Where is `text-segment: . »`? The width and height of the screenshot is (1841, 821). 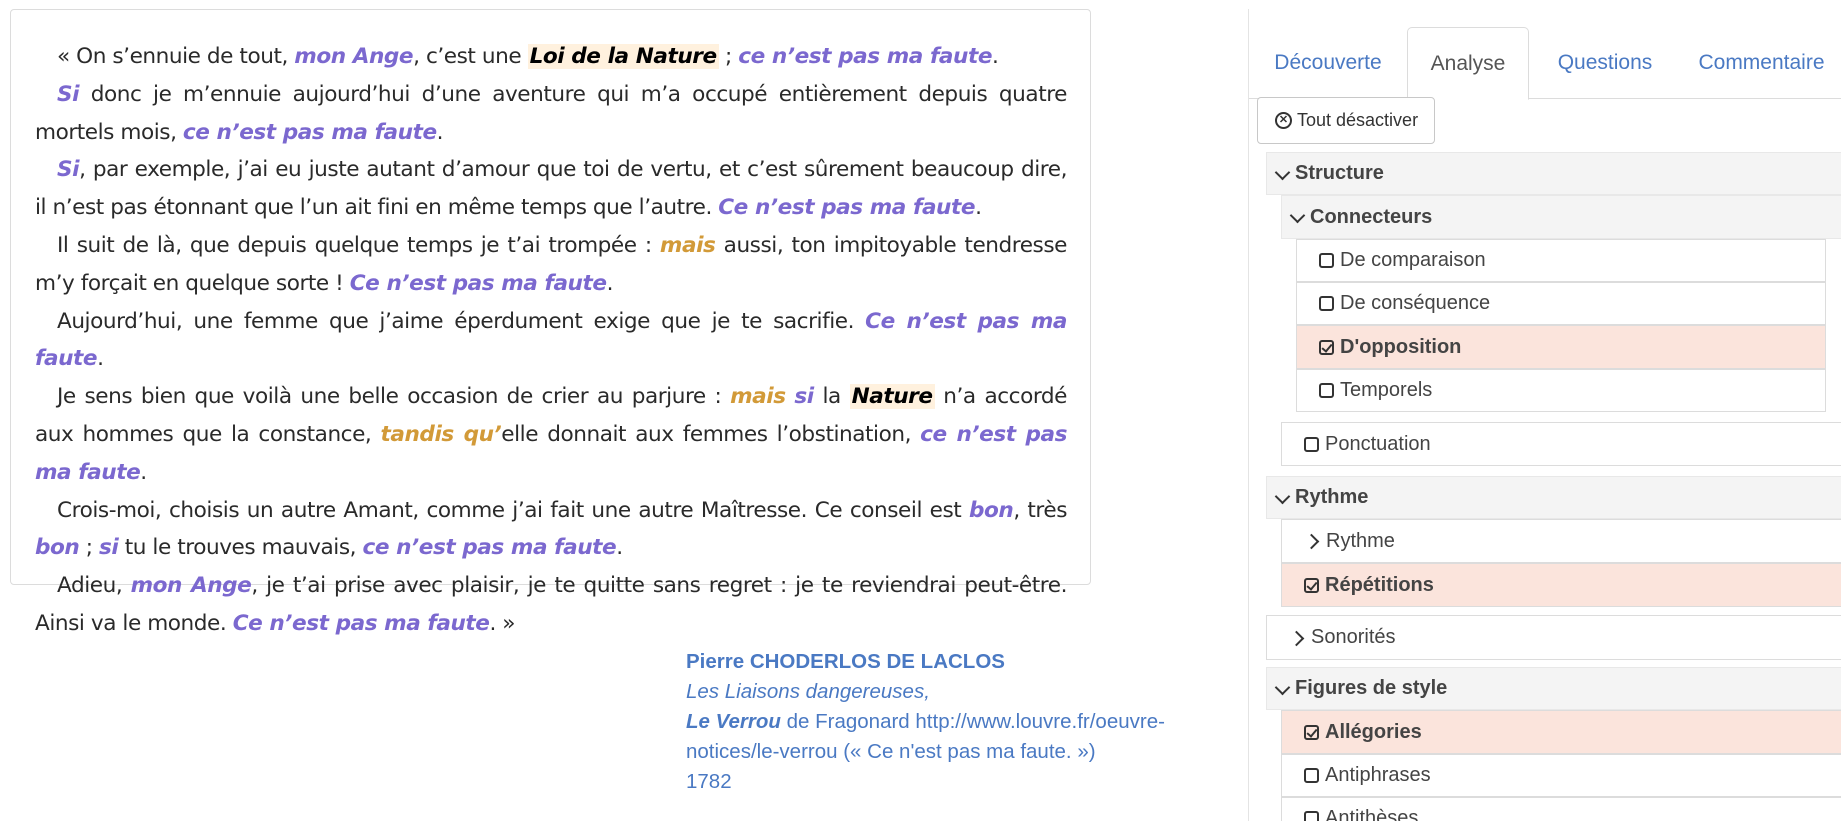
text-segment: . » is located at coordinates (502, 623).